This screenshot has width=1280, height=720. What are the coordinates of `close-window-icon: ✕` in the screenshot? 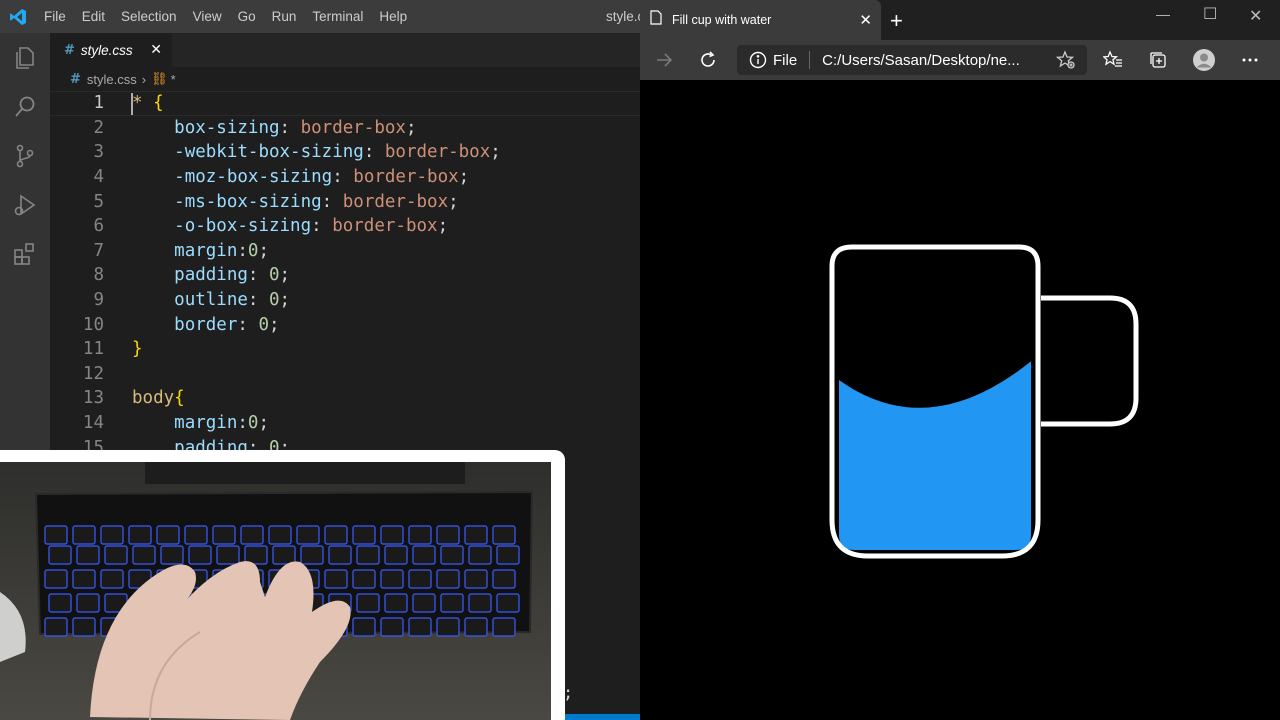 It's located at (1255, 16).